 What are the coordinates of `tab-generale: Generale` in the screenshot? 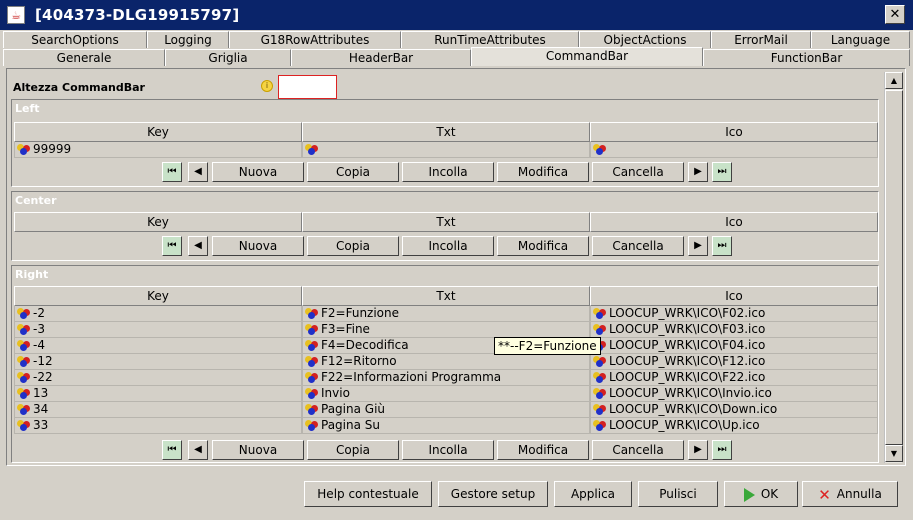 It's located at (84, 57).